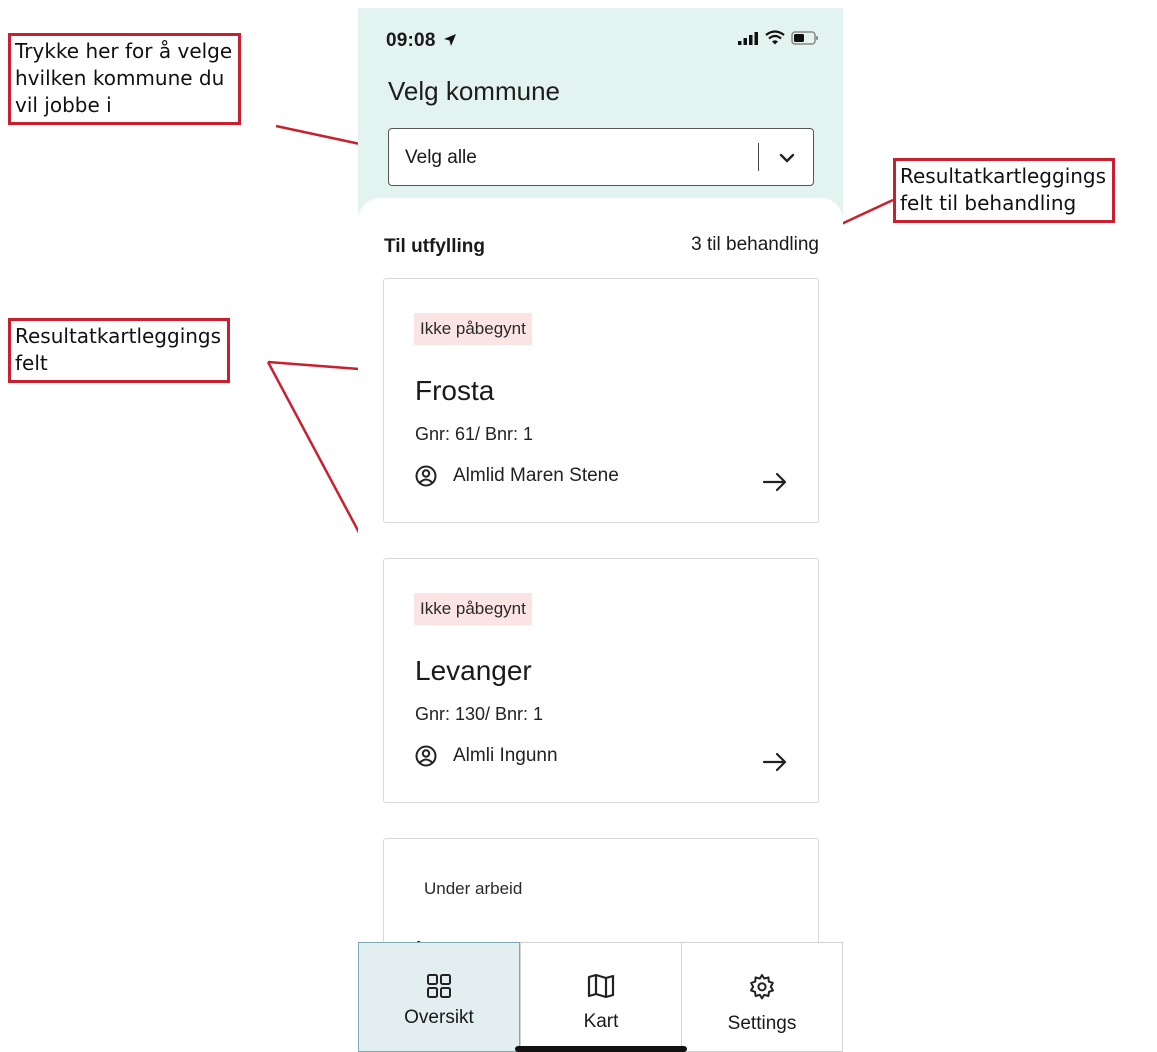  I want to click on status-time: 09:08, so click(421, 41).